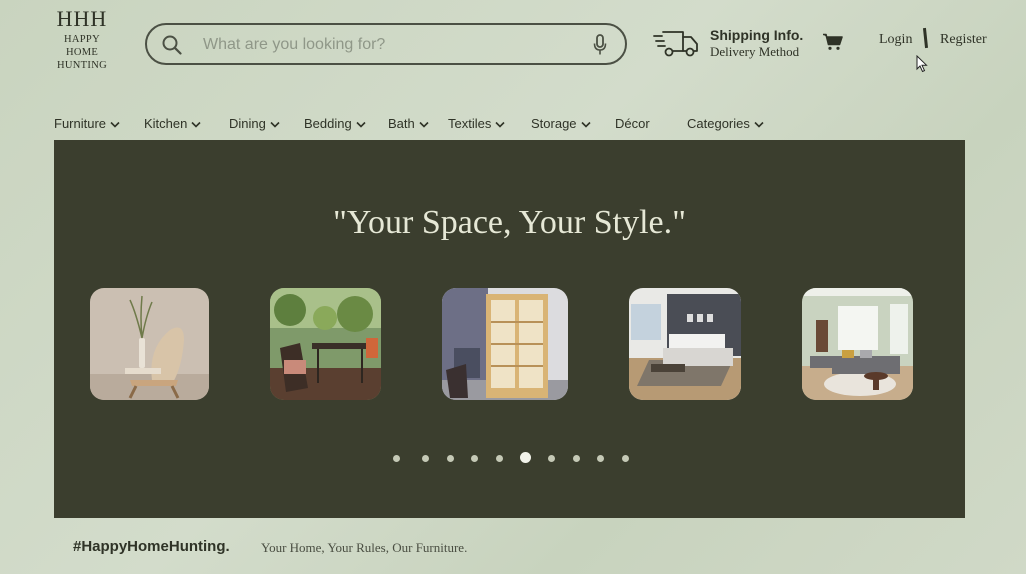 This screenshot has width=1026, height=574. I want to click on nav-item-label: Categories, so click(718, 123).